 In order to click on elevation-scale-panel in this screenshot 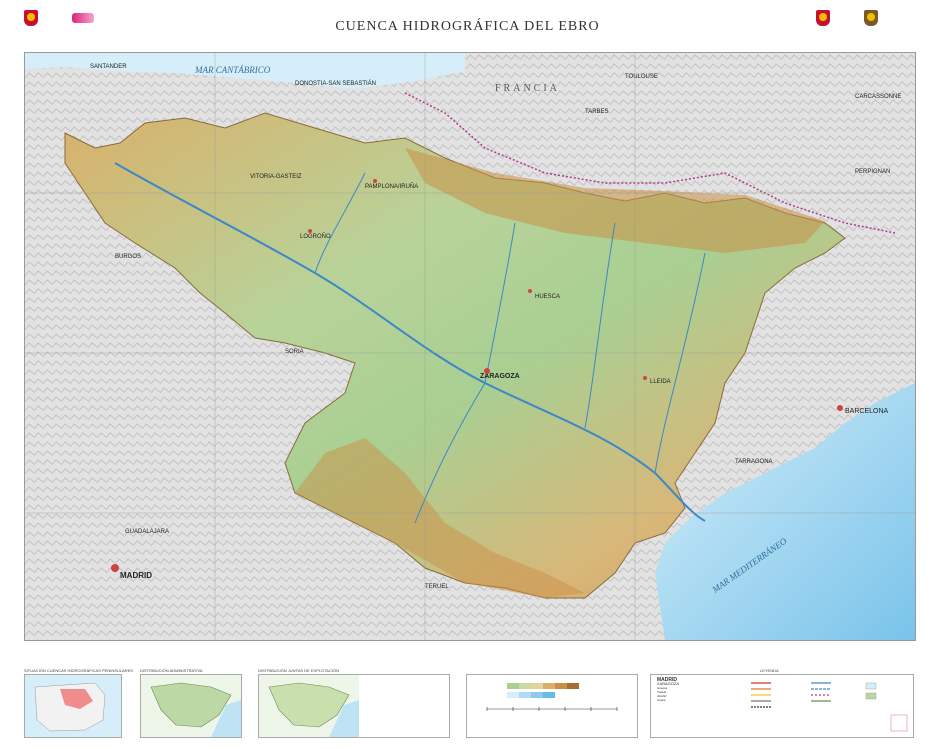, I will do `click(552, 706)`.